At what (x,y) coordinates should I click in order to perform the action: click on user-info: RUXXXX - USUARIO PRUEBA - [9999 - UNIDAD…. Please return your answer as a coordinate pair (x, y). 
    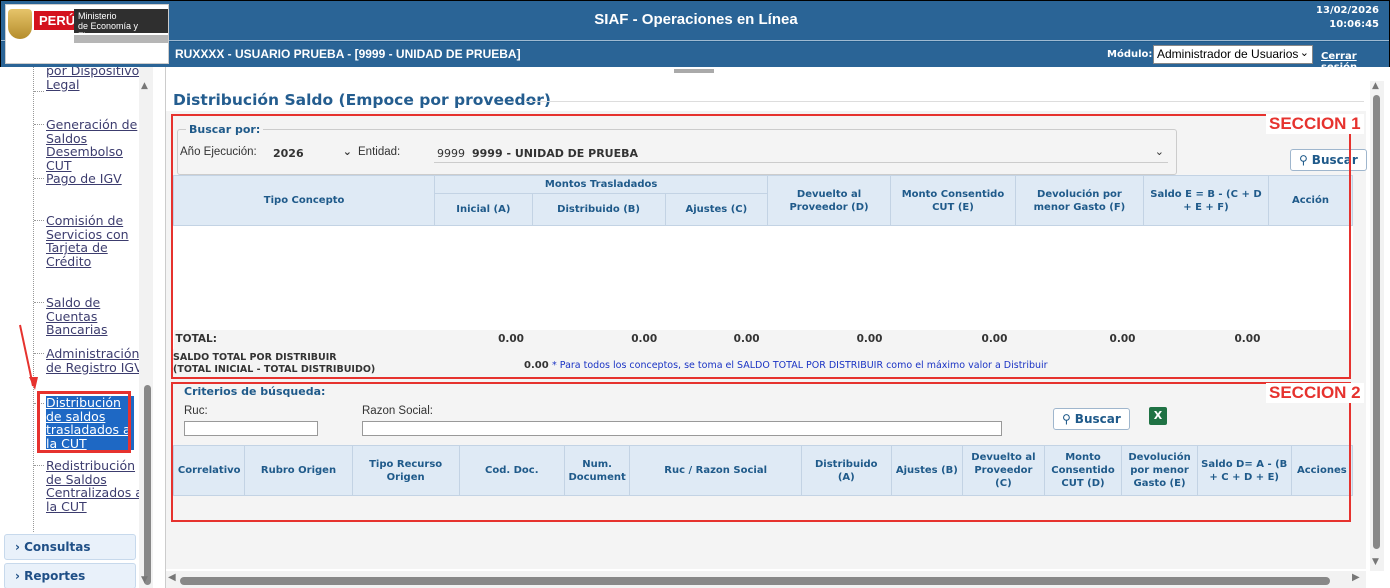
    Looking at the image, I should click on (348, 54).